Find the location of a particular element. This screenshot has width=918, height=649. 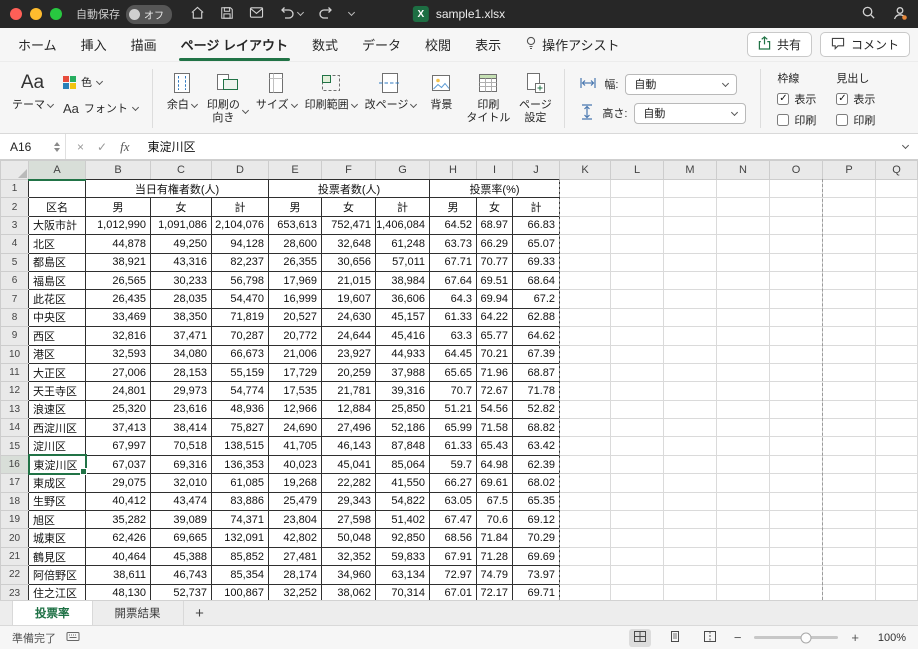

cell: 投票者数(人) is located at coordinates (349, 188).